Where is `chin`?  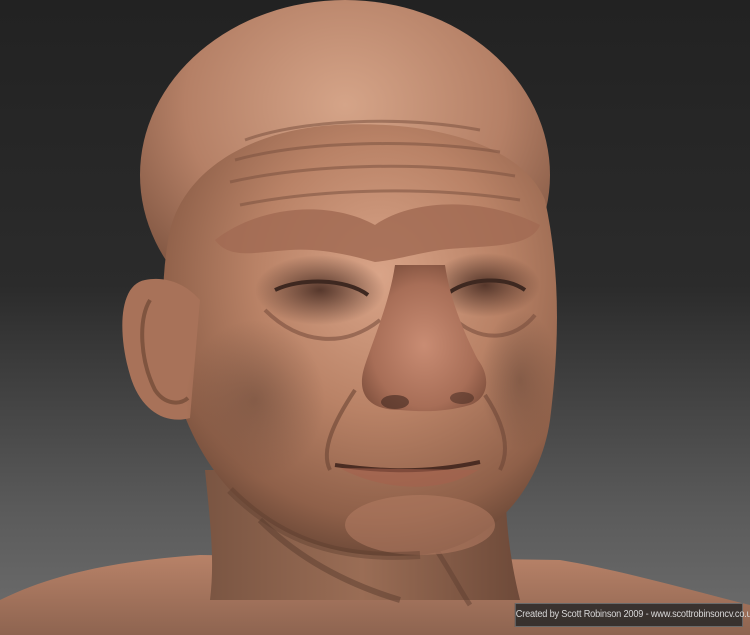
chin is located at coordinates (420, 525).